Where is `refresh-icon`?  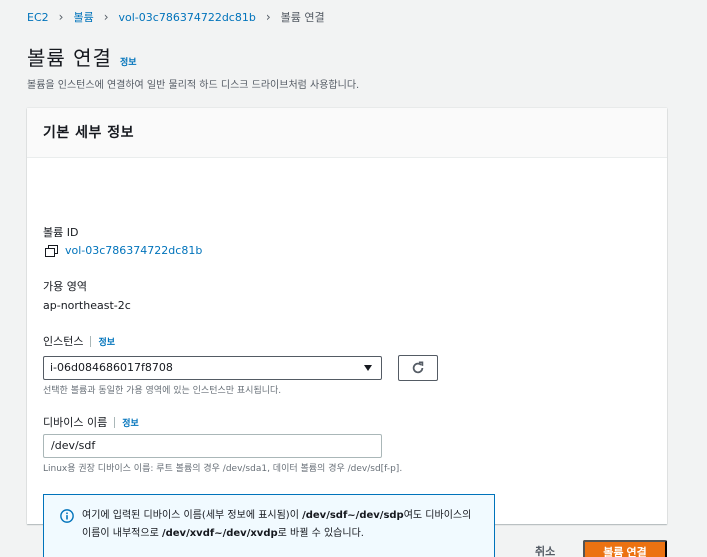 refresh-icon is located at coordinates (418, 367).